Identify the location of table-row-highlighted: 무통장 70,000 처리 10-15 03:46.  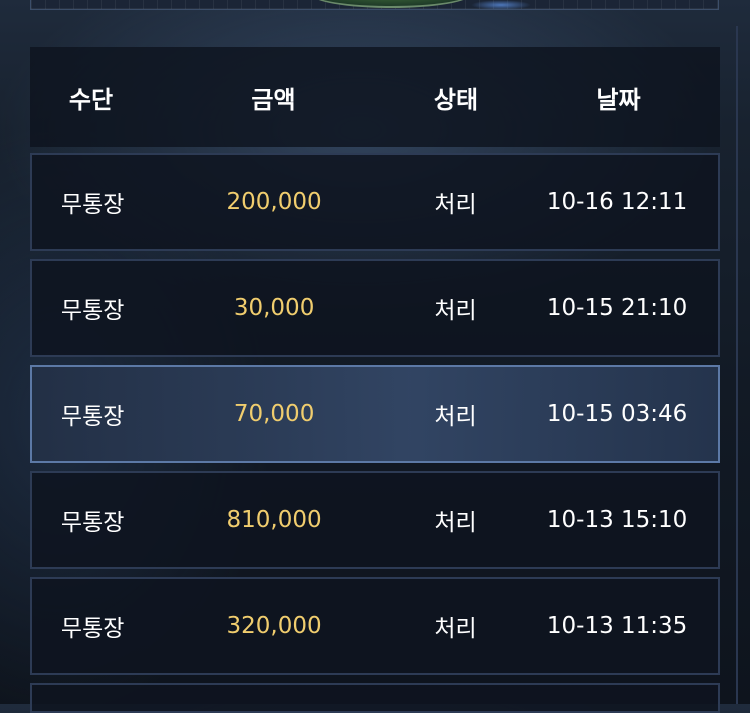
(375, 414).